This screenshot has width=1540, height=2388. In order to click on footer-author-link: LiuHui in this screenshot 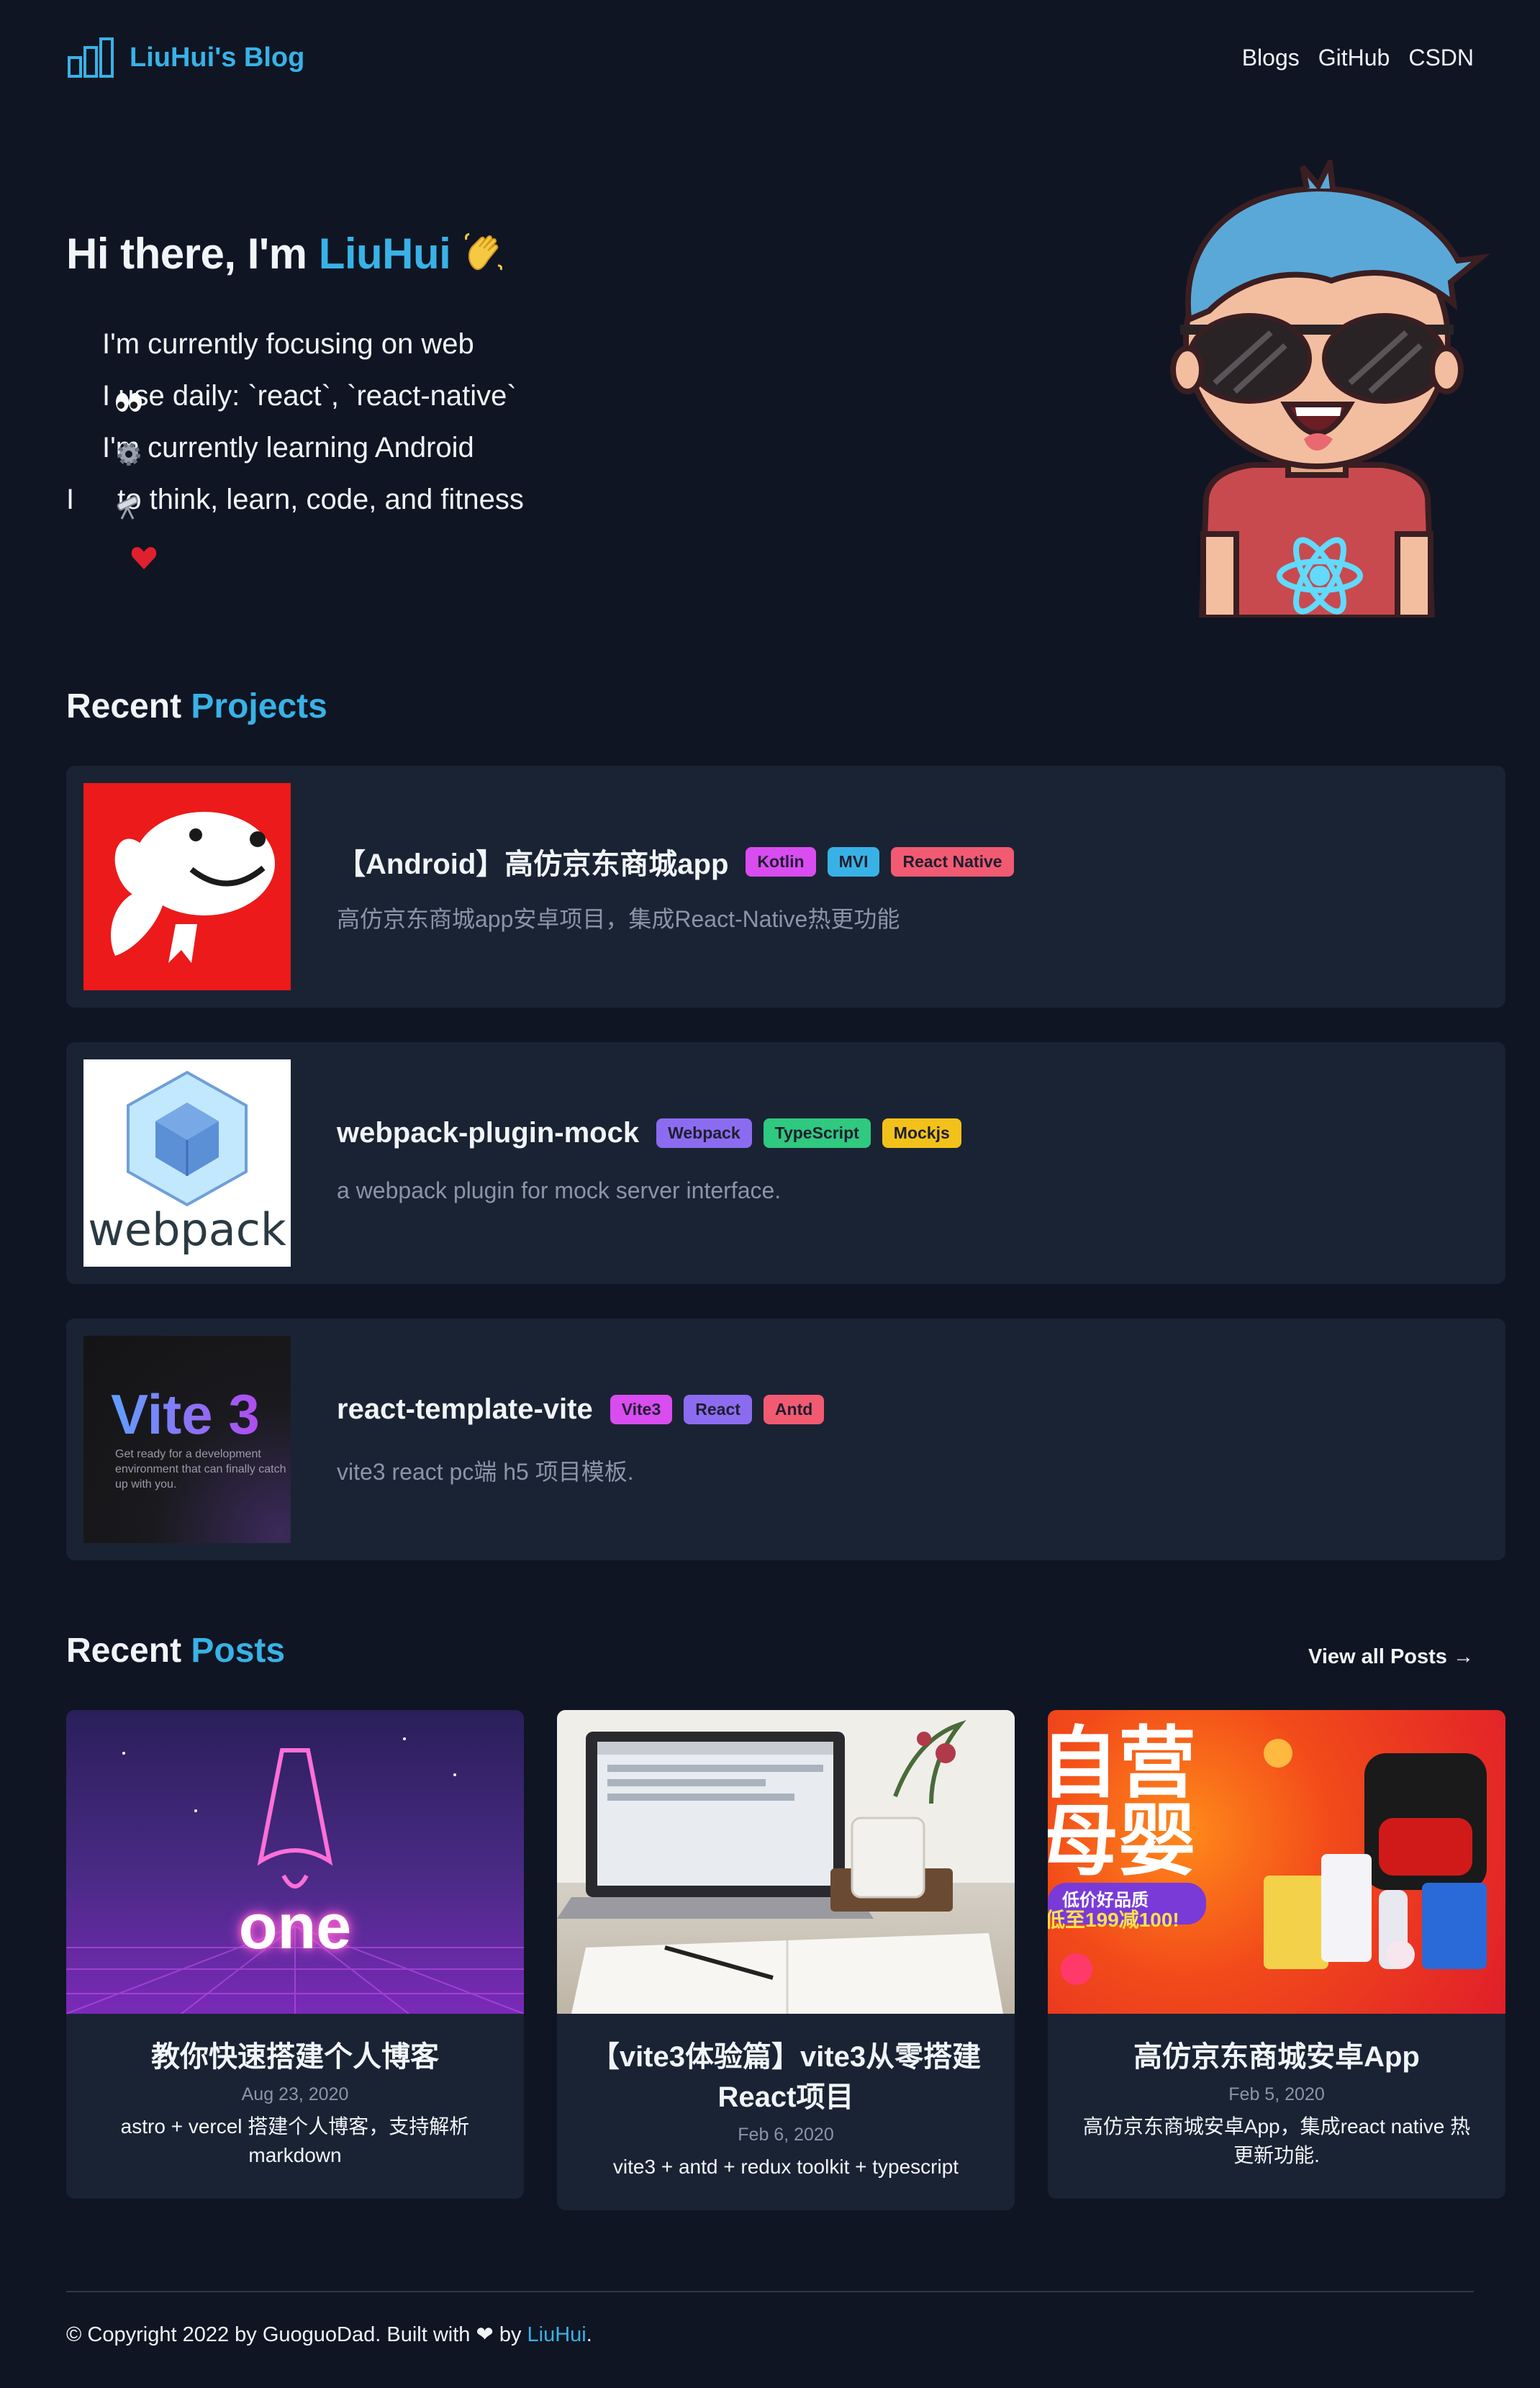, I will do `click(556, 2334)`.